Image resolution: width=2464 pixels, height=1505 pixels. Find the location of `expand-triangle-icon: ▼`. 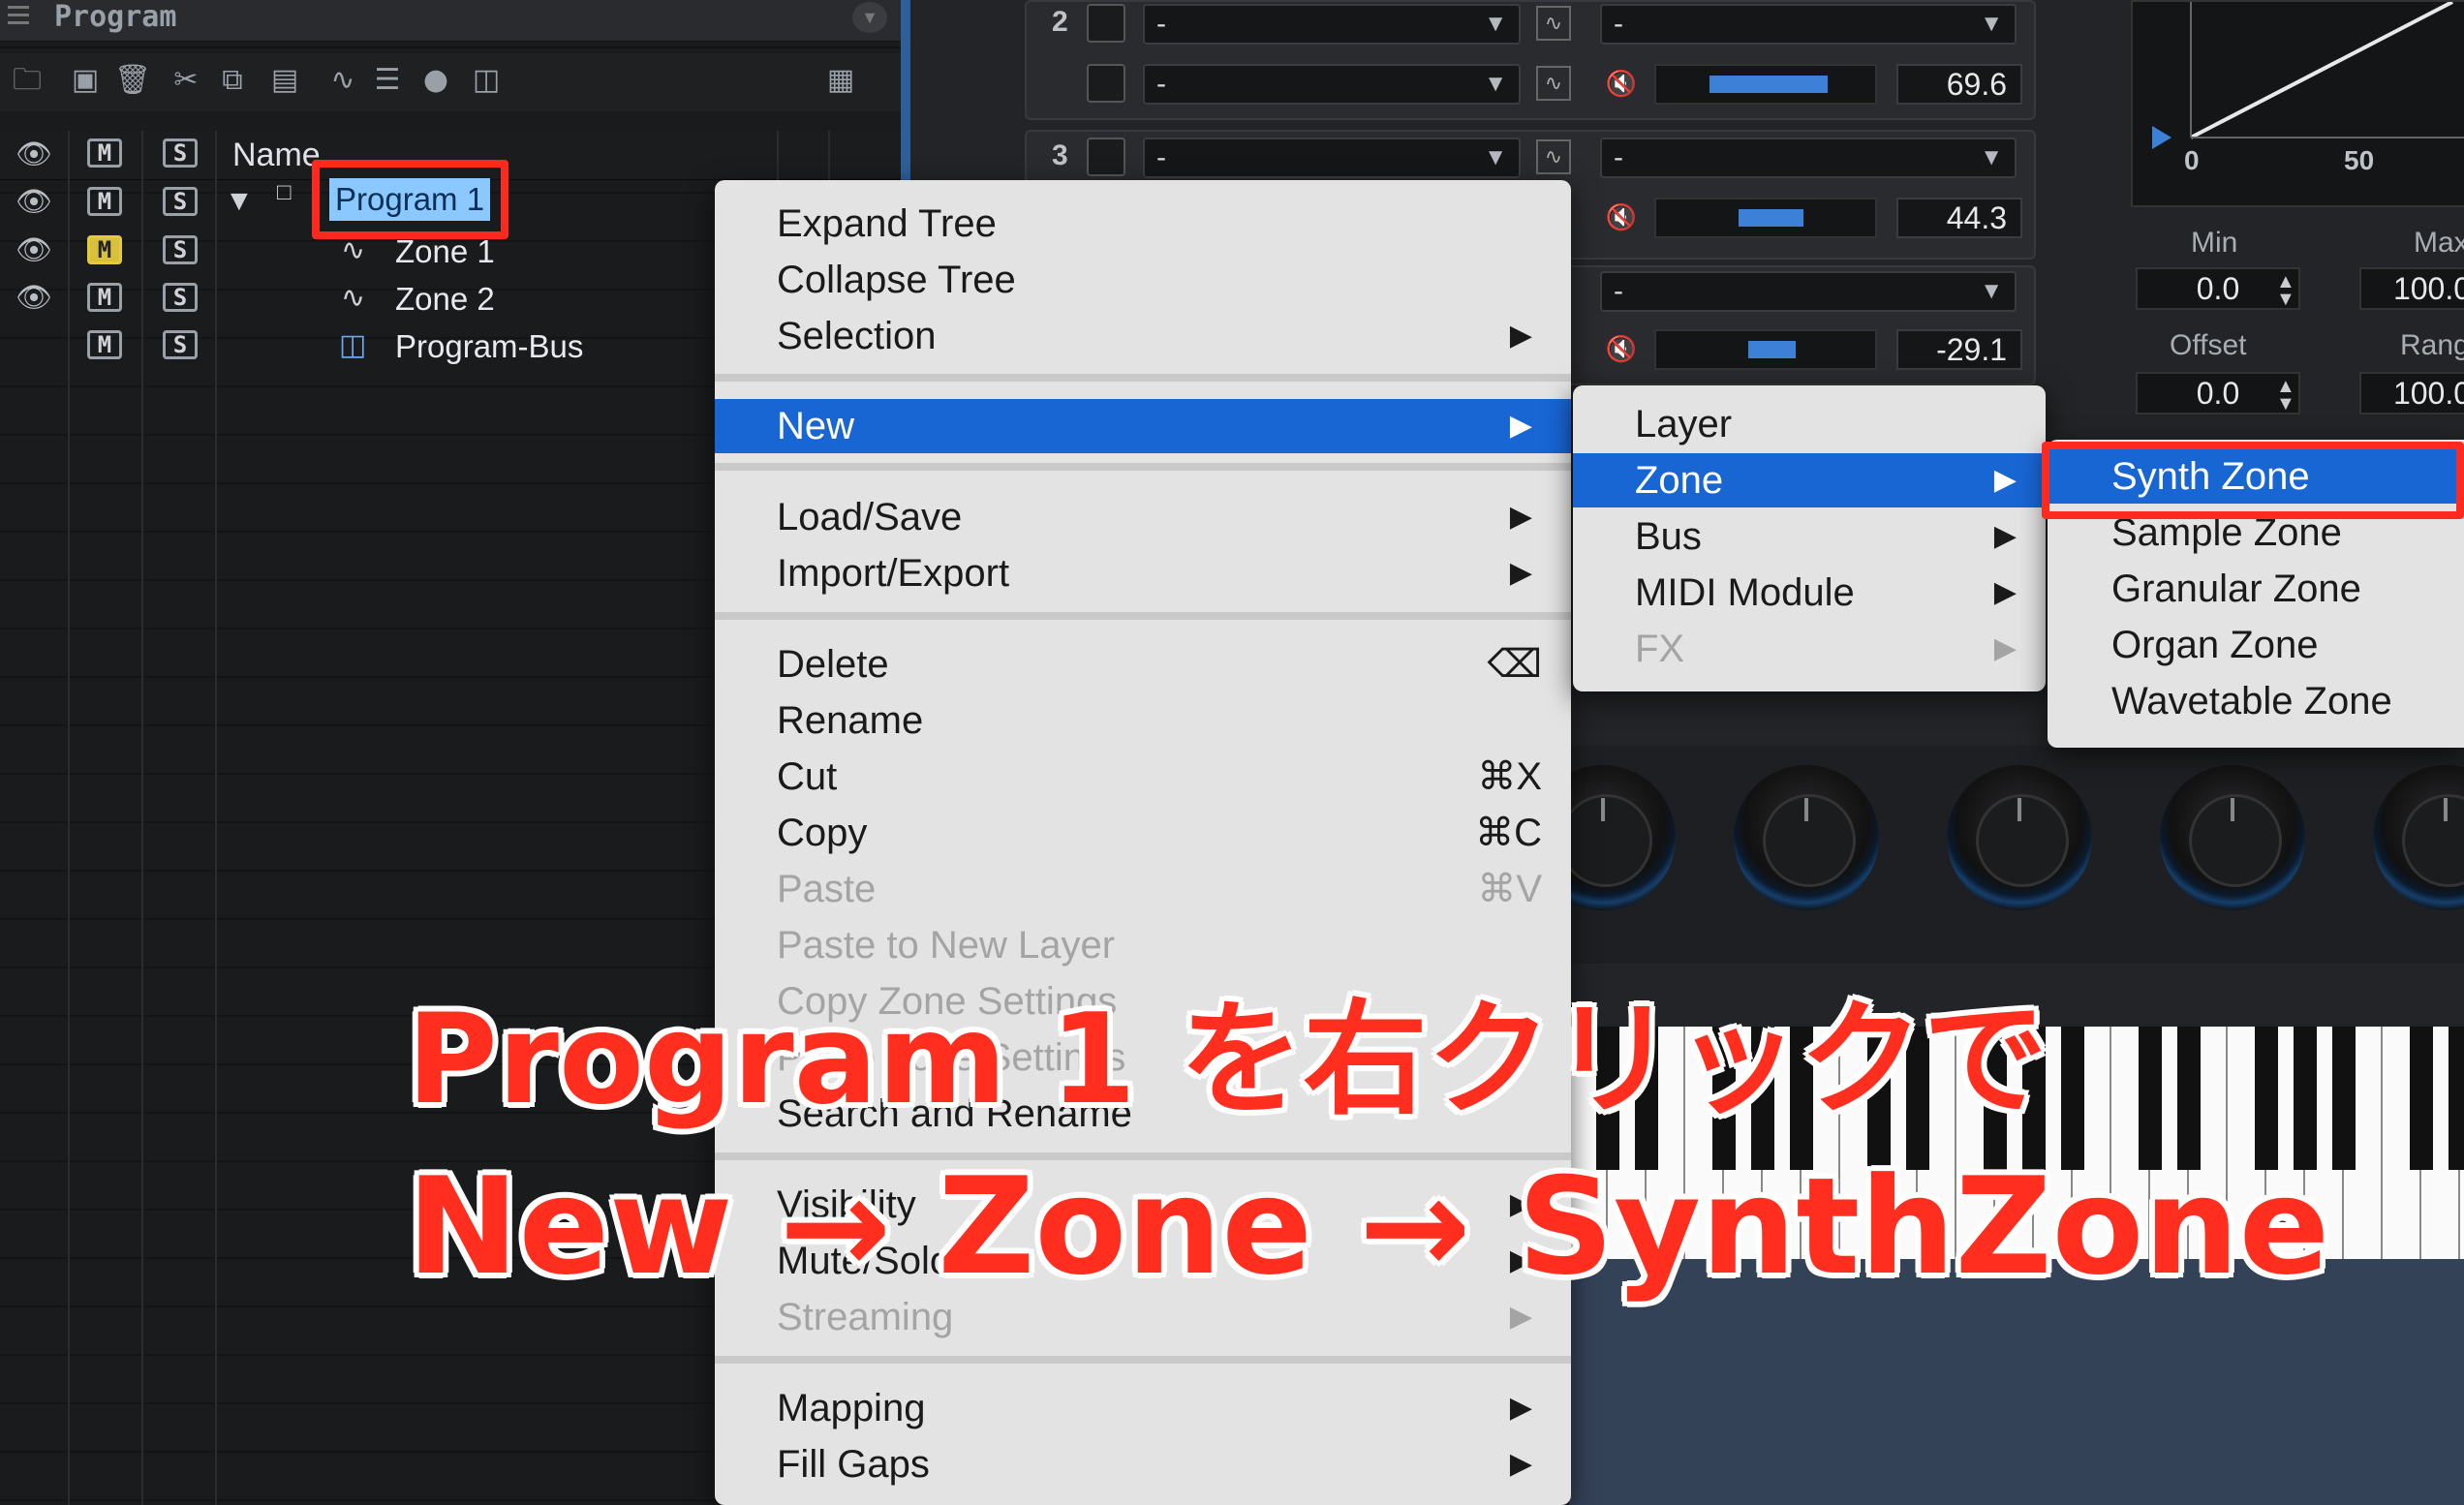

expand-triangle-icon: ▼ is located at coordinates (240, 201).